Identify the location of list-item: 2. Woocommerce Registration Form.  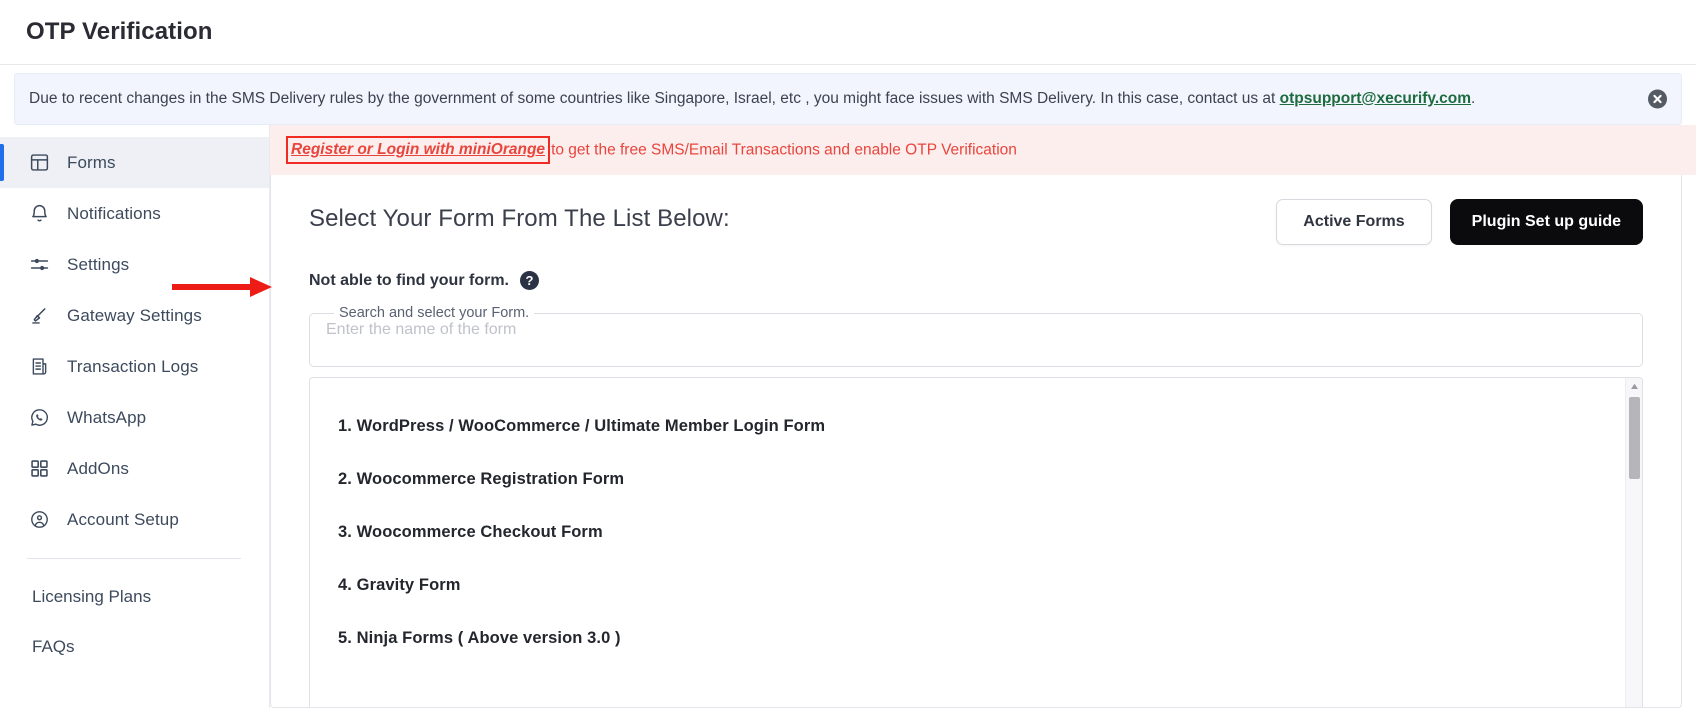
(990, 479).